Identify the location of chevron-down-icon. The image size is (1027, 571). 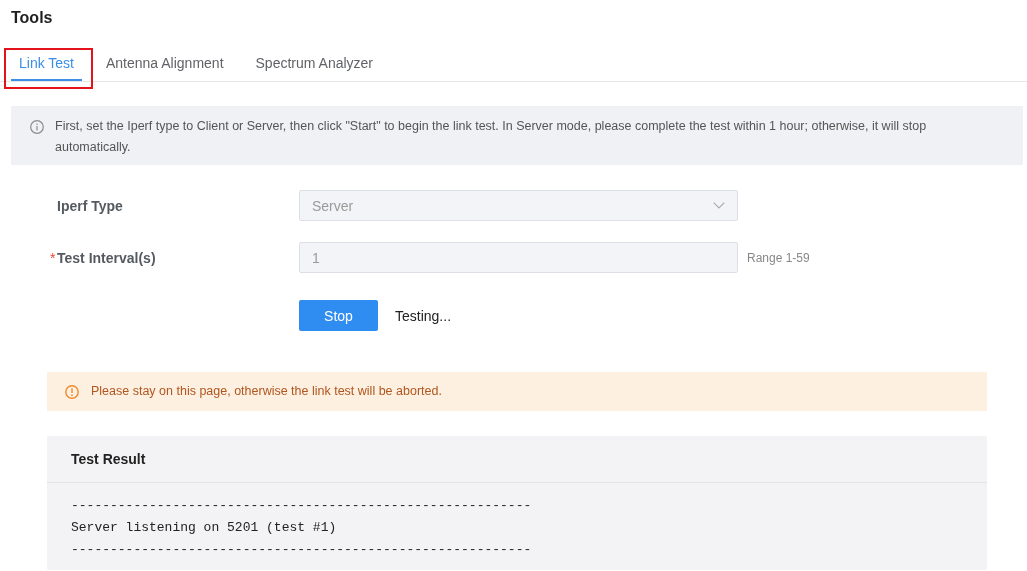
(719, 205).